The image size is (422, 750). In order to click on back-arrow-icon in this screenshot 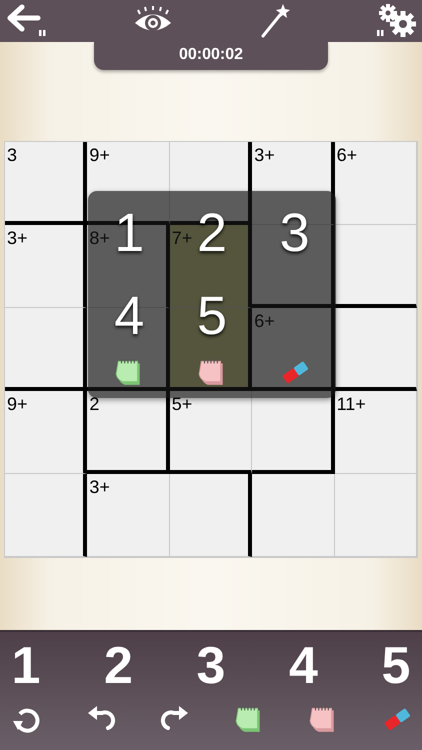, I will do `click(26, 21)`.